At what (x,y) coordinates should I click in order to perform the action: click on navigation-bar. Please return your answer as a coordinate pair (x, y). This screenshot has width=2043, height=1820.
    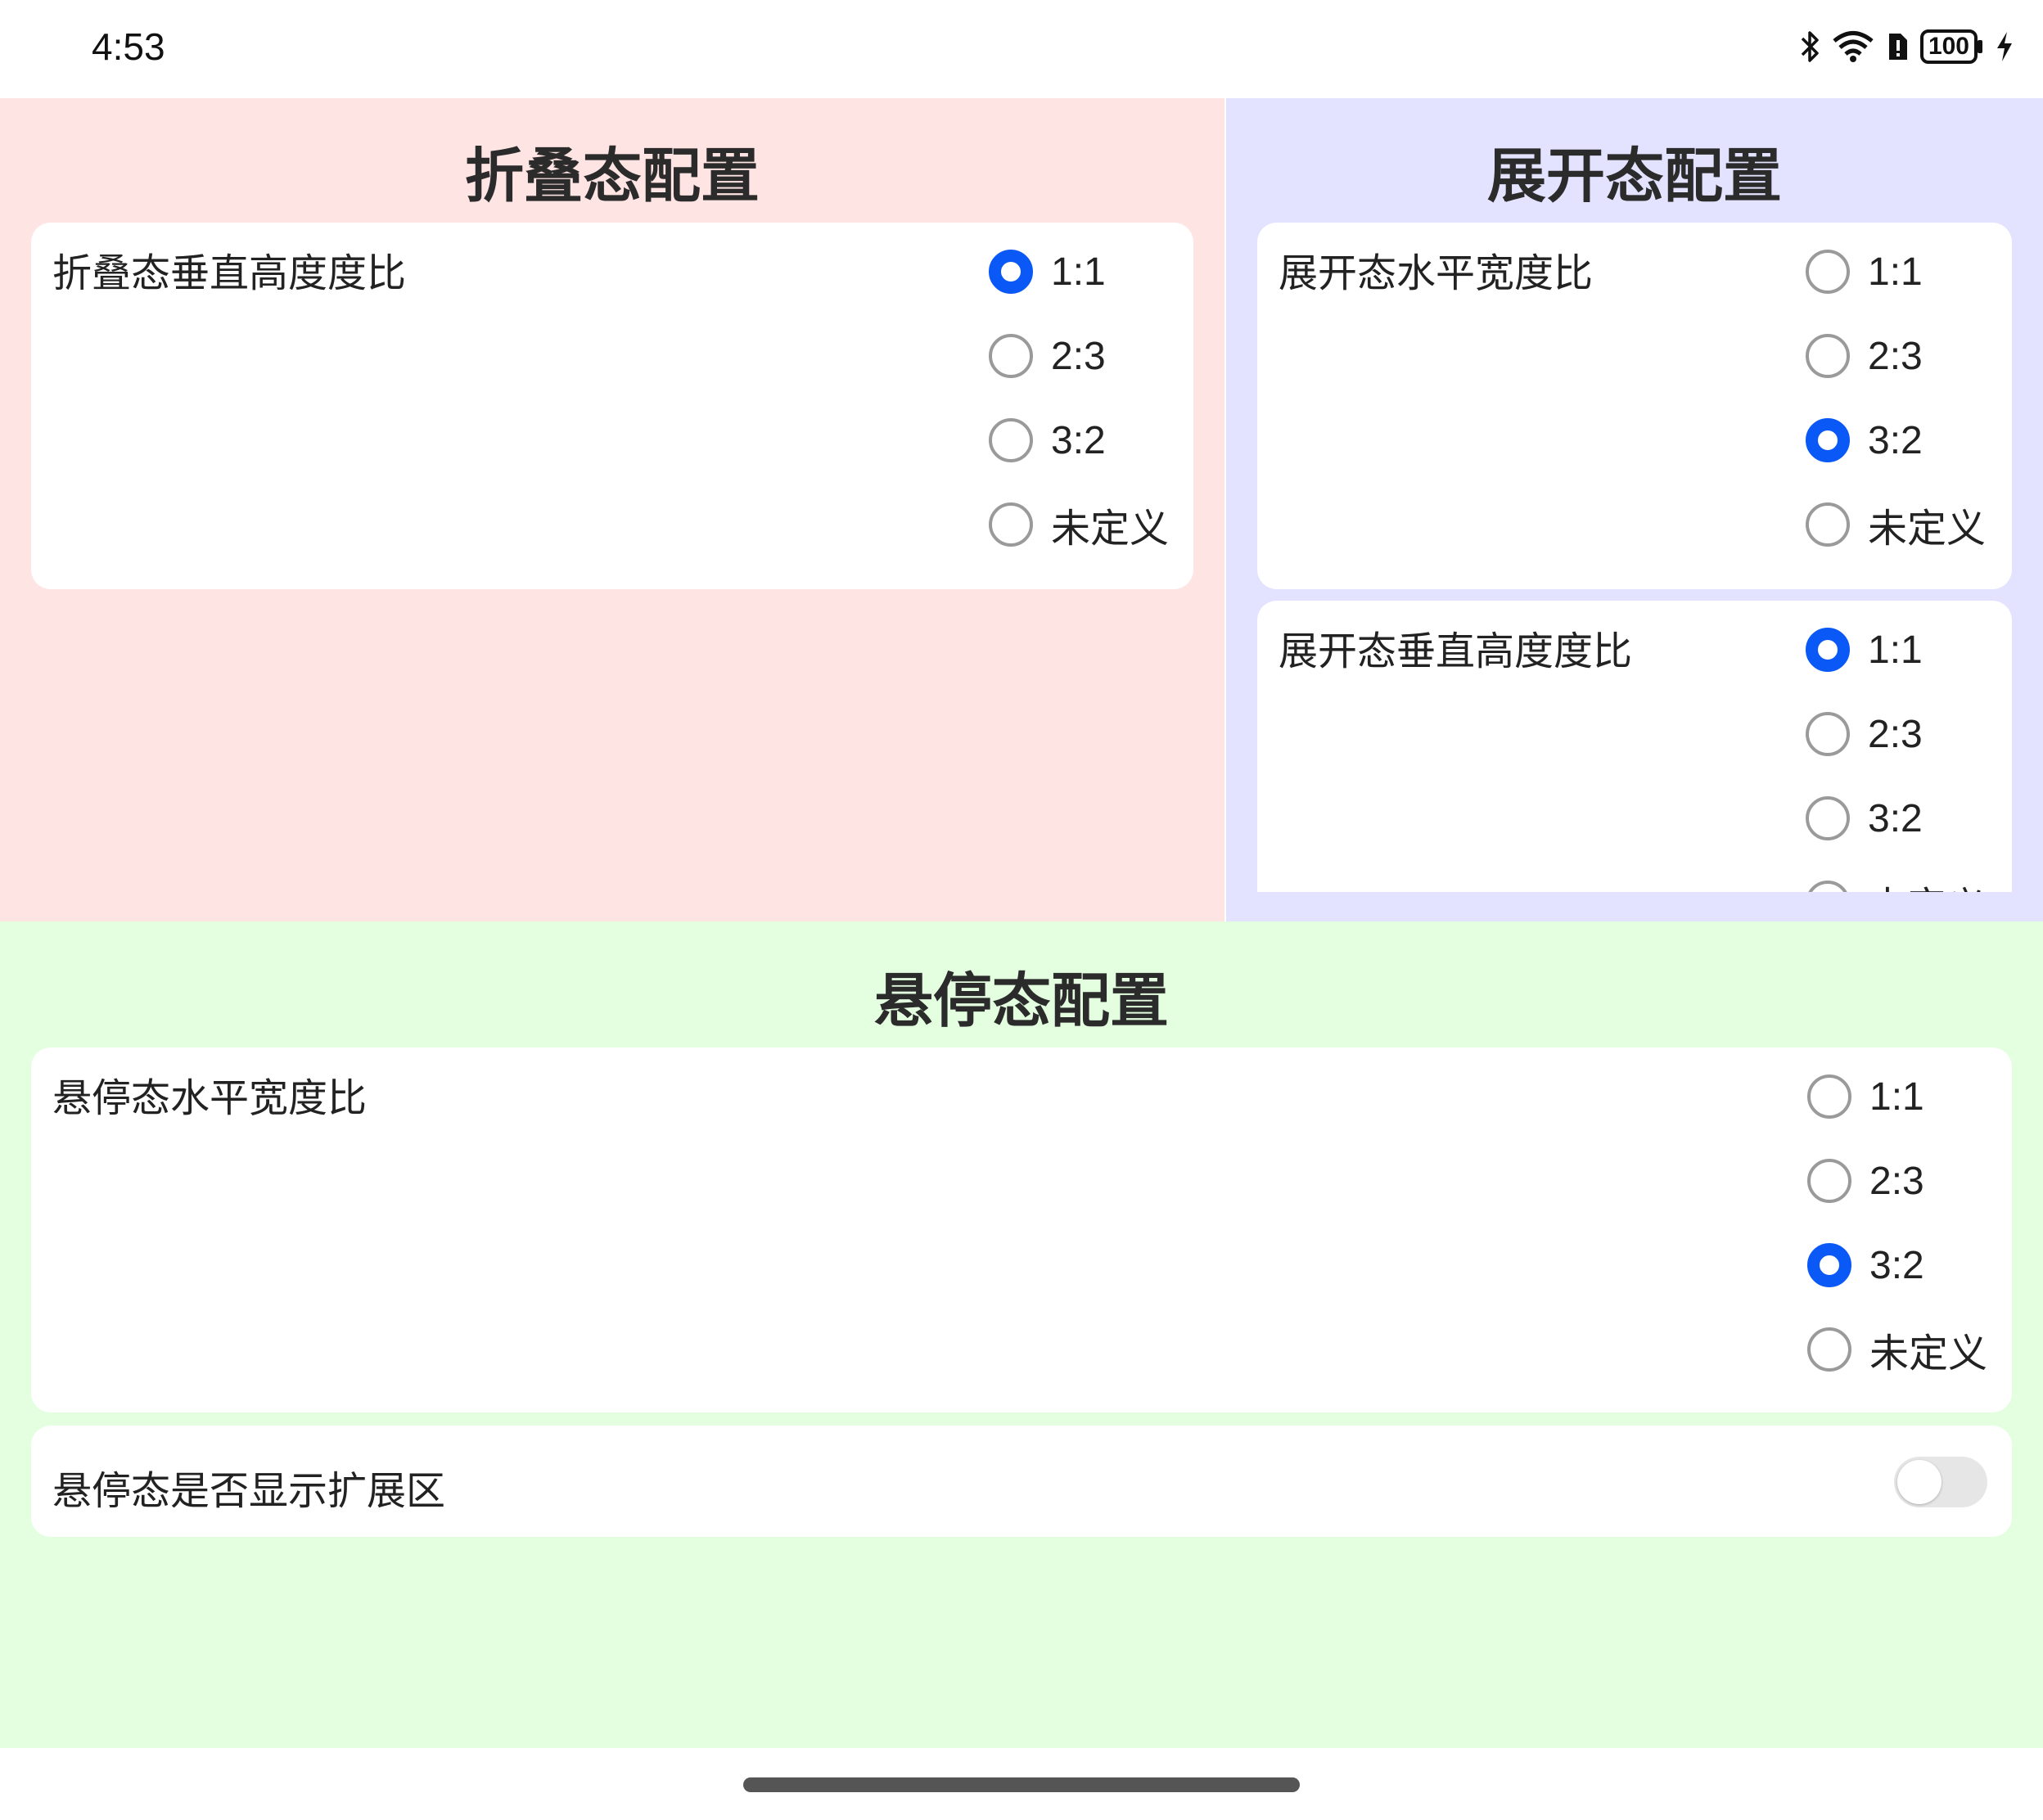
    Looking at the image, I should click on (1021, 1784).